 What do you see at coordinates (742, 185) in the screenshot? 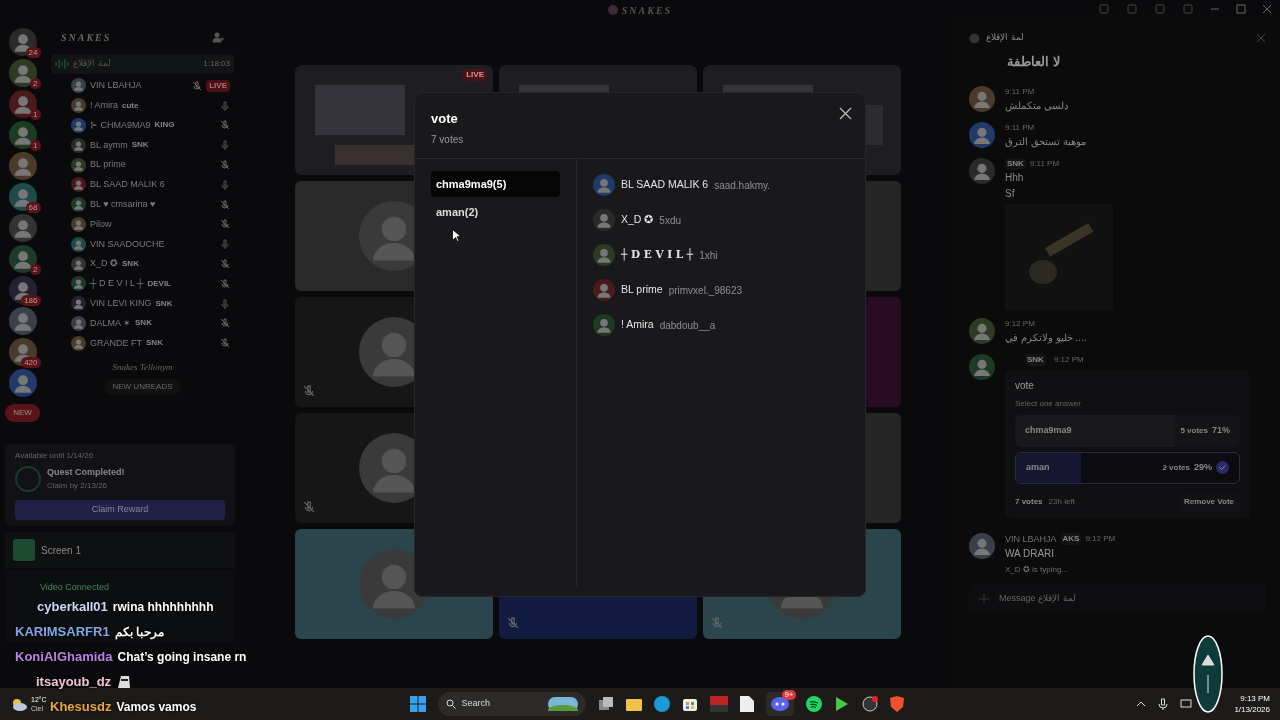
I see `voter-username: saad.hakmy.` at bounding box center [742, 185].